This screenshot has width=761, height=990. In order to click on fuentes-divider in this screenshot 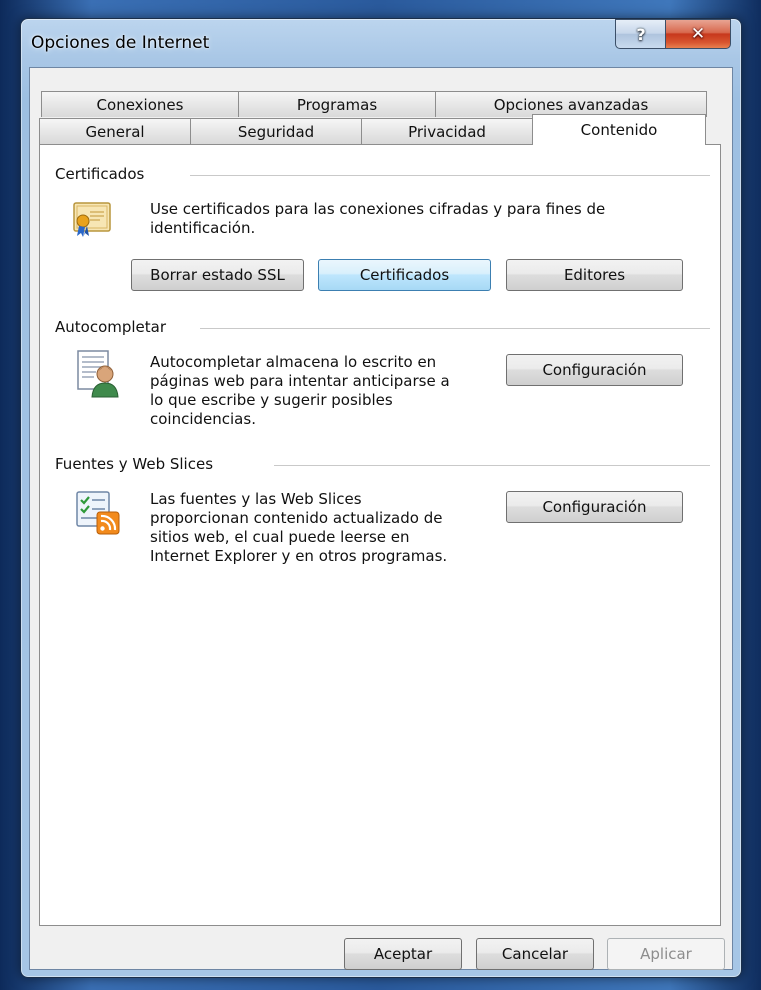, I will do `click(492, 465)`.